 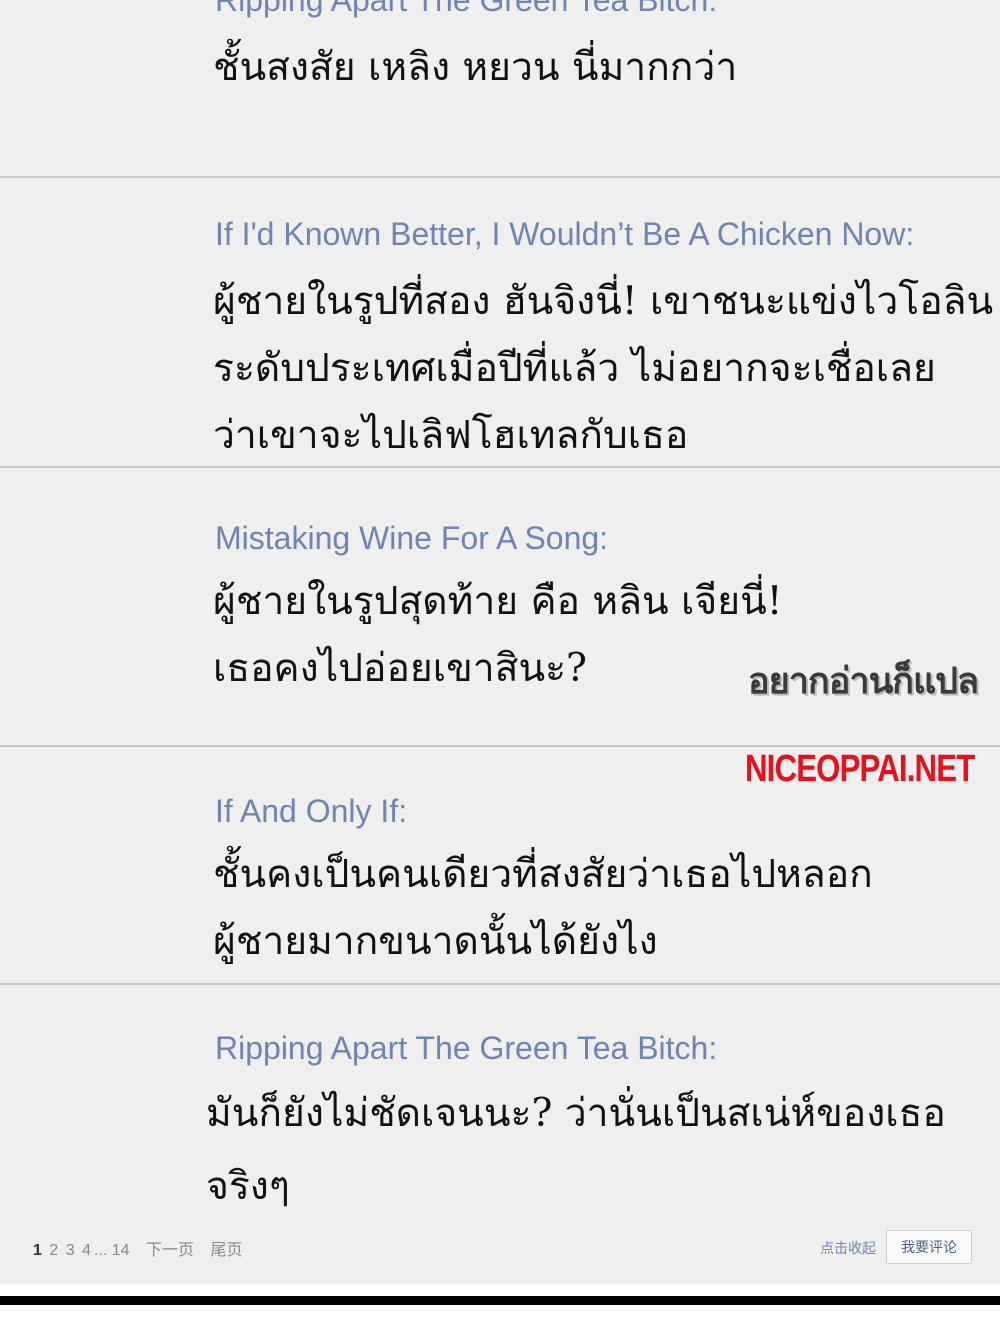 I want to click on site-watermark: NICEOPPAI.NET, so click(x=860, y=769).